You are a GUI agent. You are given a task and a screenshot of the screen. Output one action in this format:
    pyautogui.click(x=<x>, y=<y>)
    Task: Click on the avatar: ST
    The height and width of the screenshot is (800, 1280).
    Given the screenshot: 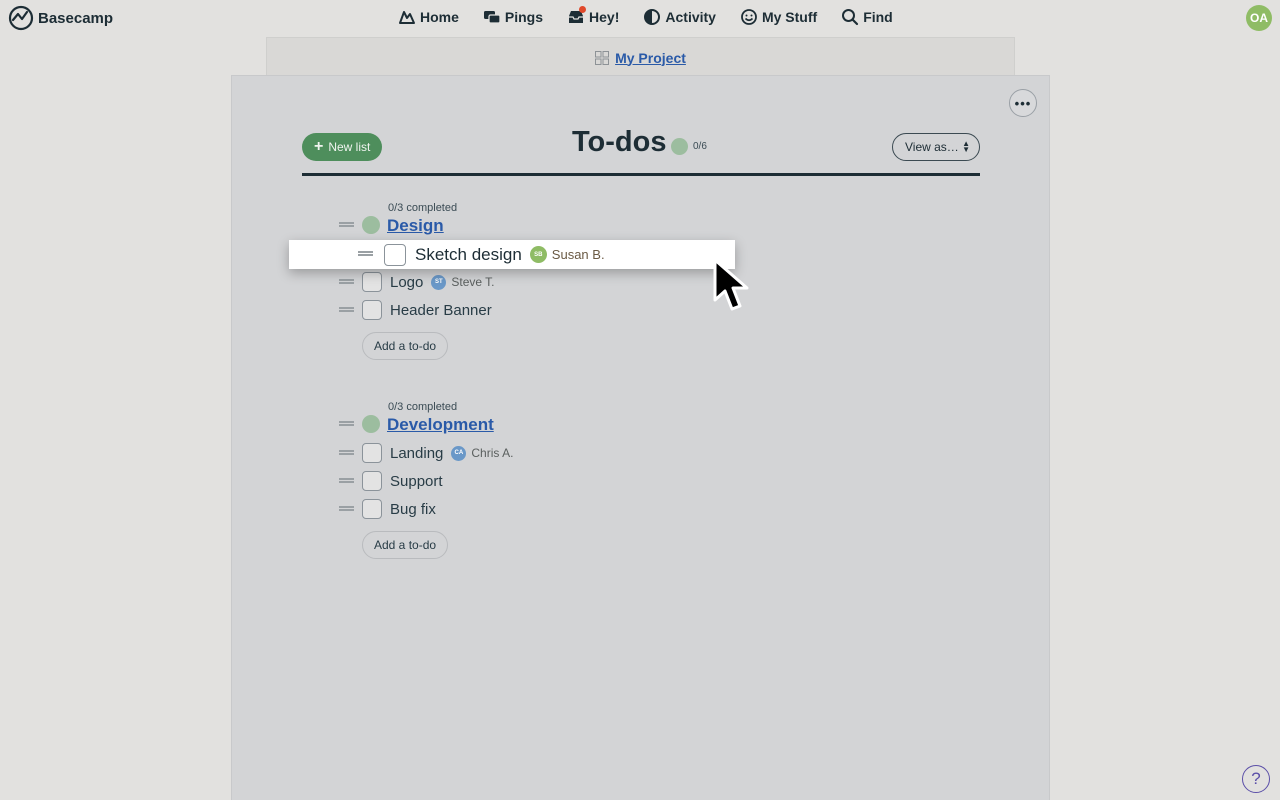 What is the action you would take?
    pyautogui.click(x=439, y=282)
    